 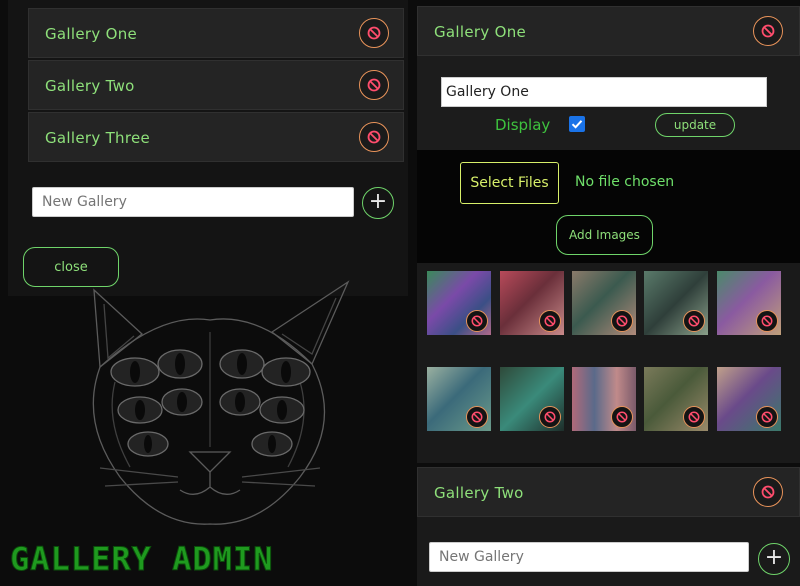 I want to click on select-files-button: Select Files, so click(x=509, y=183).